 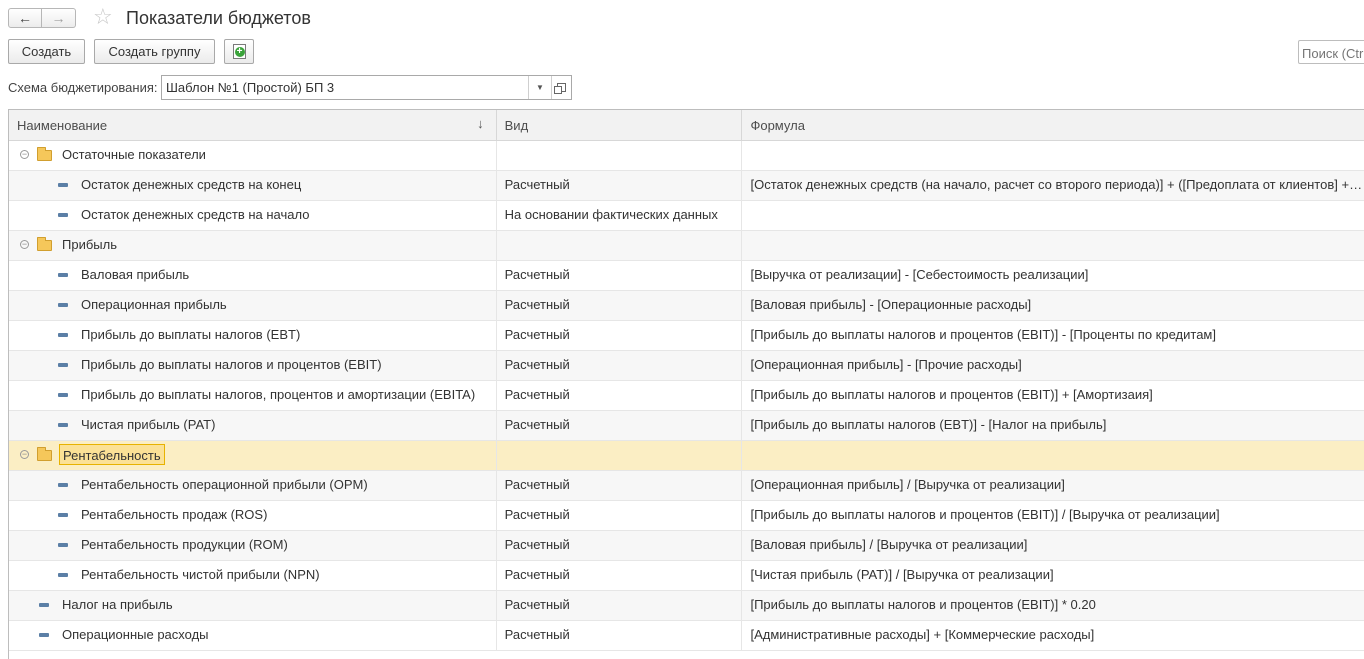 I want to click on create-group-button: Создать группу, so click(x=154, y=51).